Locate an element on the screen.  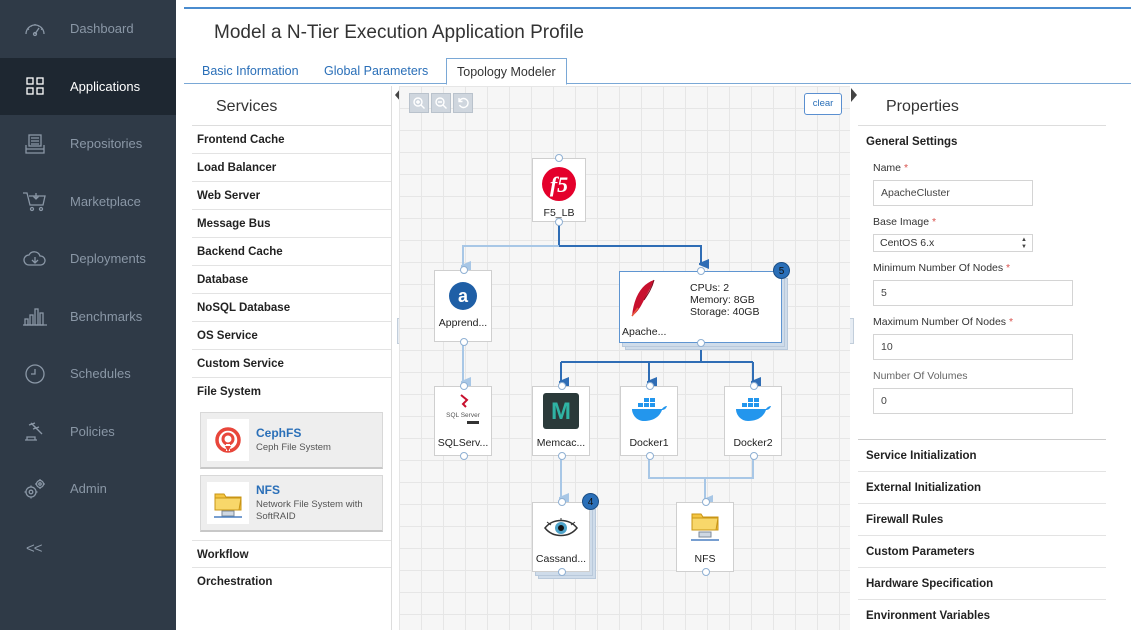
section-external-initialization: External Initialization is located at coordinates (982, 488).